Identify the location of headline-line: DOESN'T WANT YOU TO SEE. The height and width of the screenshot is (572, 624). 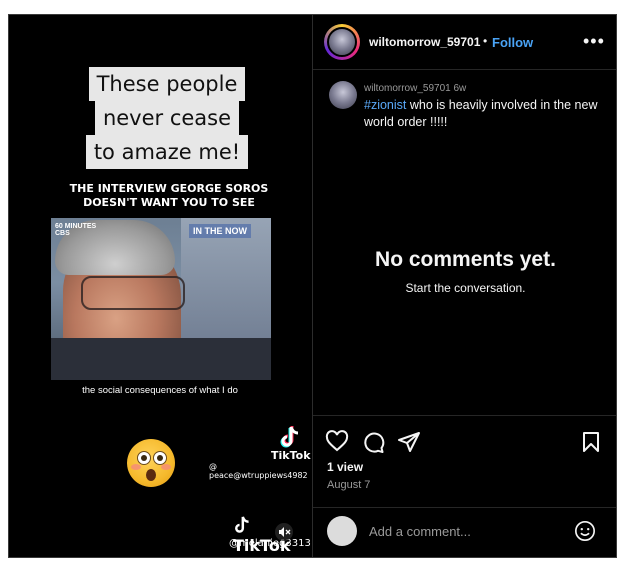
(169, 202).